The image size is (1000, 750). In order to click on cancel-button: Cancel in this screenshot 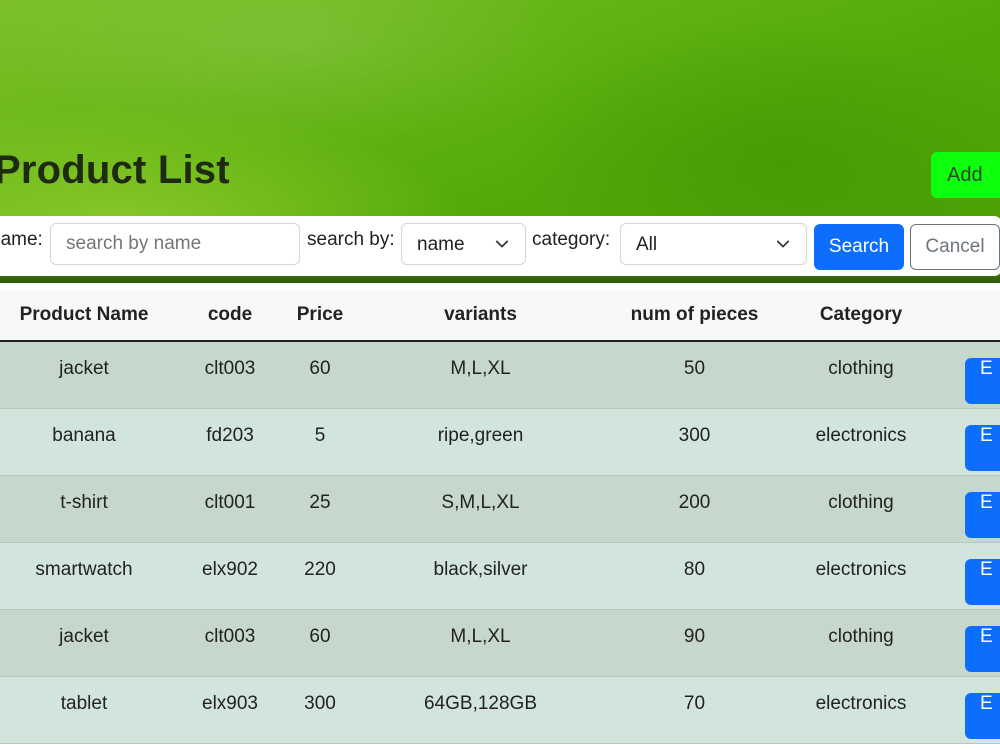, I will do `click(955, 247)`.